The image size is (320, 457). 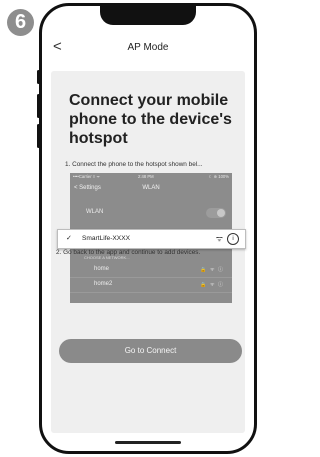 What do you see at coordinates (151, 213) in the screenshot?
I see `illustration-wlan-row: WLAN` at bounding box center [151, 213].